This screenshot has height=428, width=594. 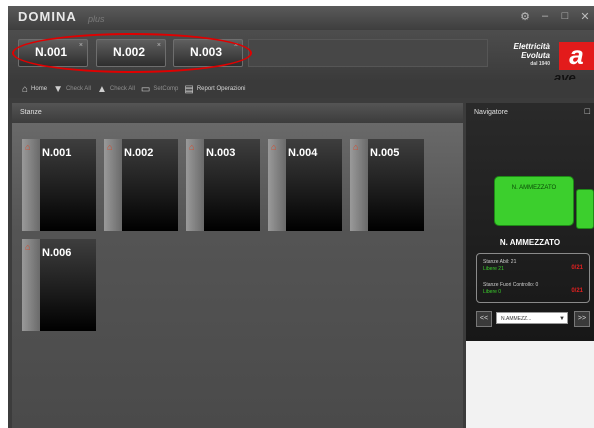 I want to click on room-tile: ⌂ N.004, so click(x=305, y=185).